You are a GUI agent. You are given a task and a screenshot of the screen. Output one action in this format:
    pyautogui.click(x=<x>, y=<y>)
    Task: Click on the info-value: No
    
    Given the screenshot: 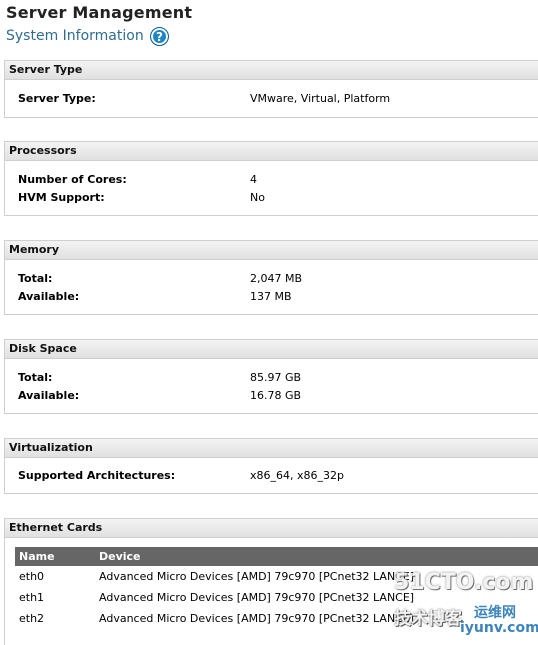 What is the action you would take?
    pyautogui.click(x=257, y=197)
    